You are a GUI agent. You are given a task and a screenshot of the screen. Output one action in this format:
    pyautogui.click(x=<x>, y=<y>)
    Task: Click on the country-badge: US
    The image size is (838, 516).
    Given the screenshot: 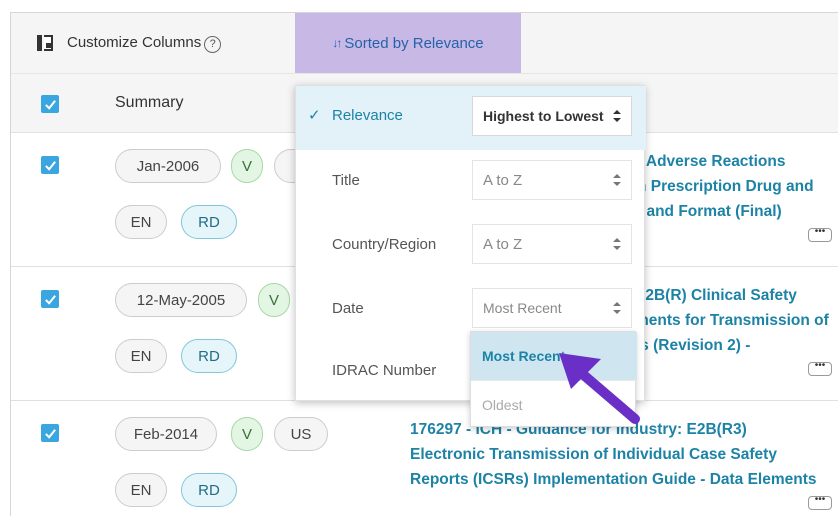 What is the action you would take?
    pyautogui.click(x=301, y=434)
    